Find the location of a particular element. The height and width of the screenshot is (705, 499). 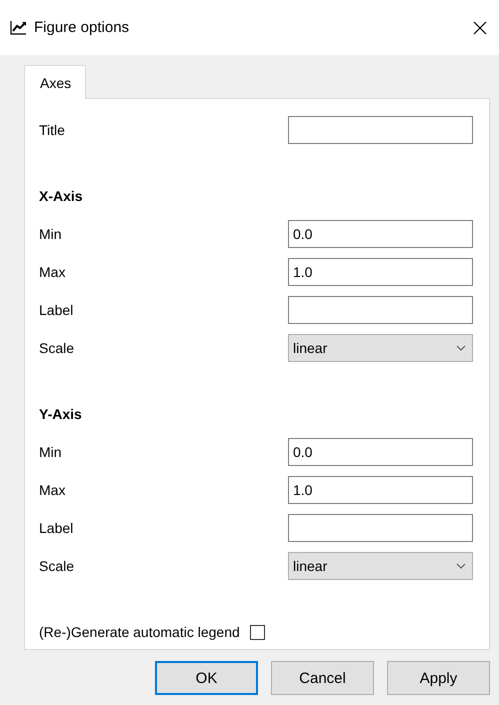

section-heading: X-Axis is located at coordinates (61, 196).